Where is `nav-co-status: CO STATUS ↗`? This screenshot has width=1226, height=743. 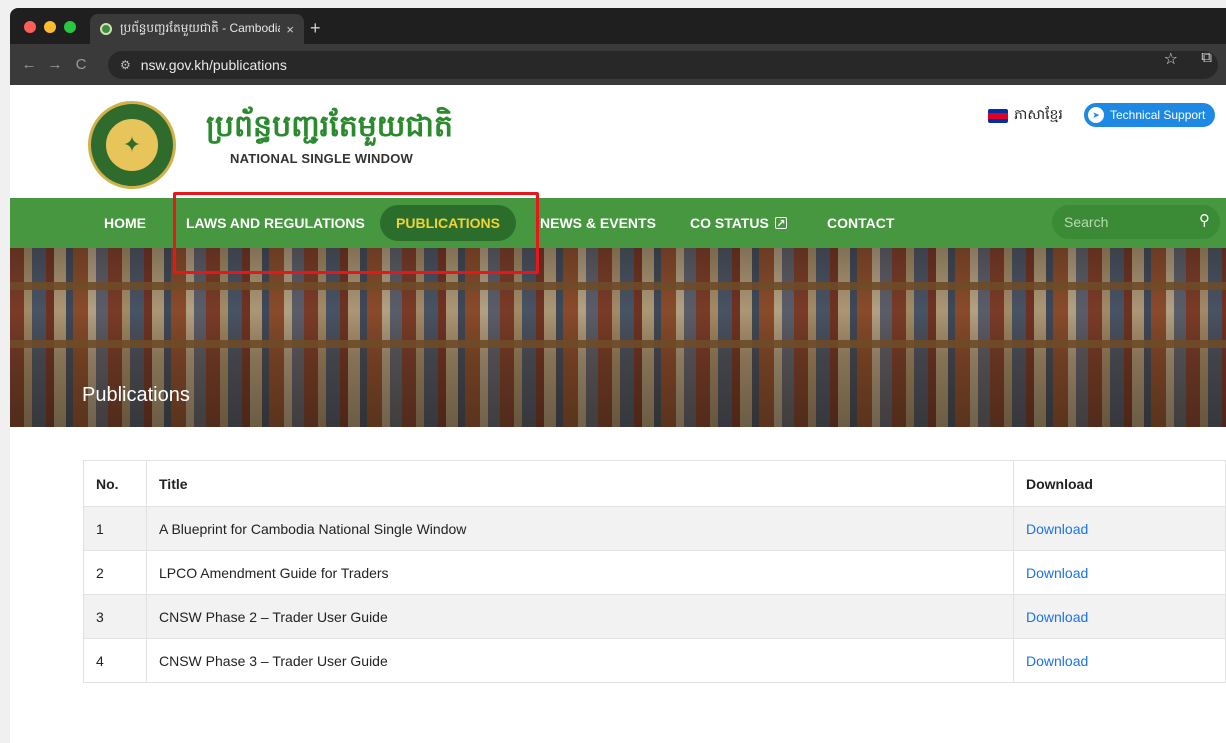
nav-co-status: CO STATUS ↗ is located at coordinates (738, 223).